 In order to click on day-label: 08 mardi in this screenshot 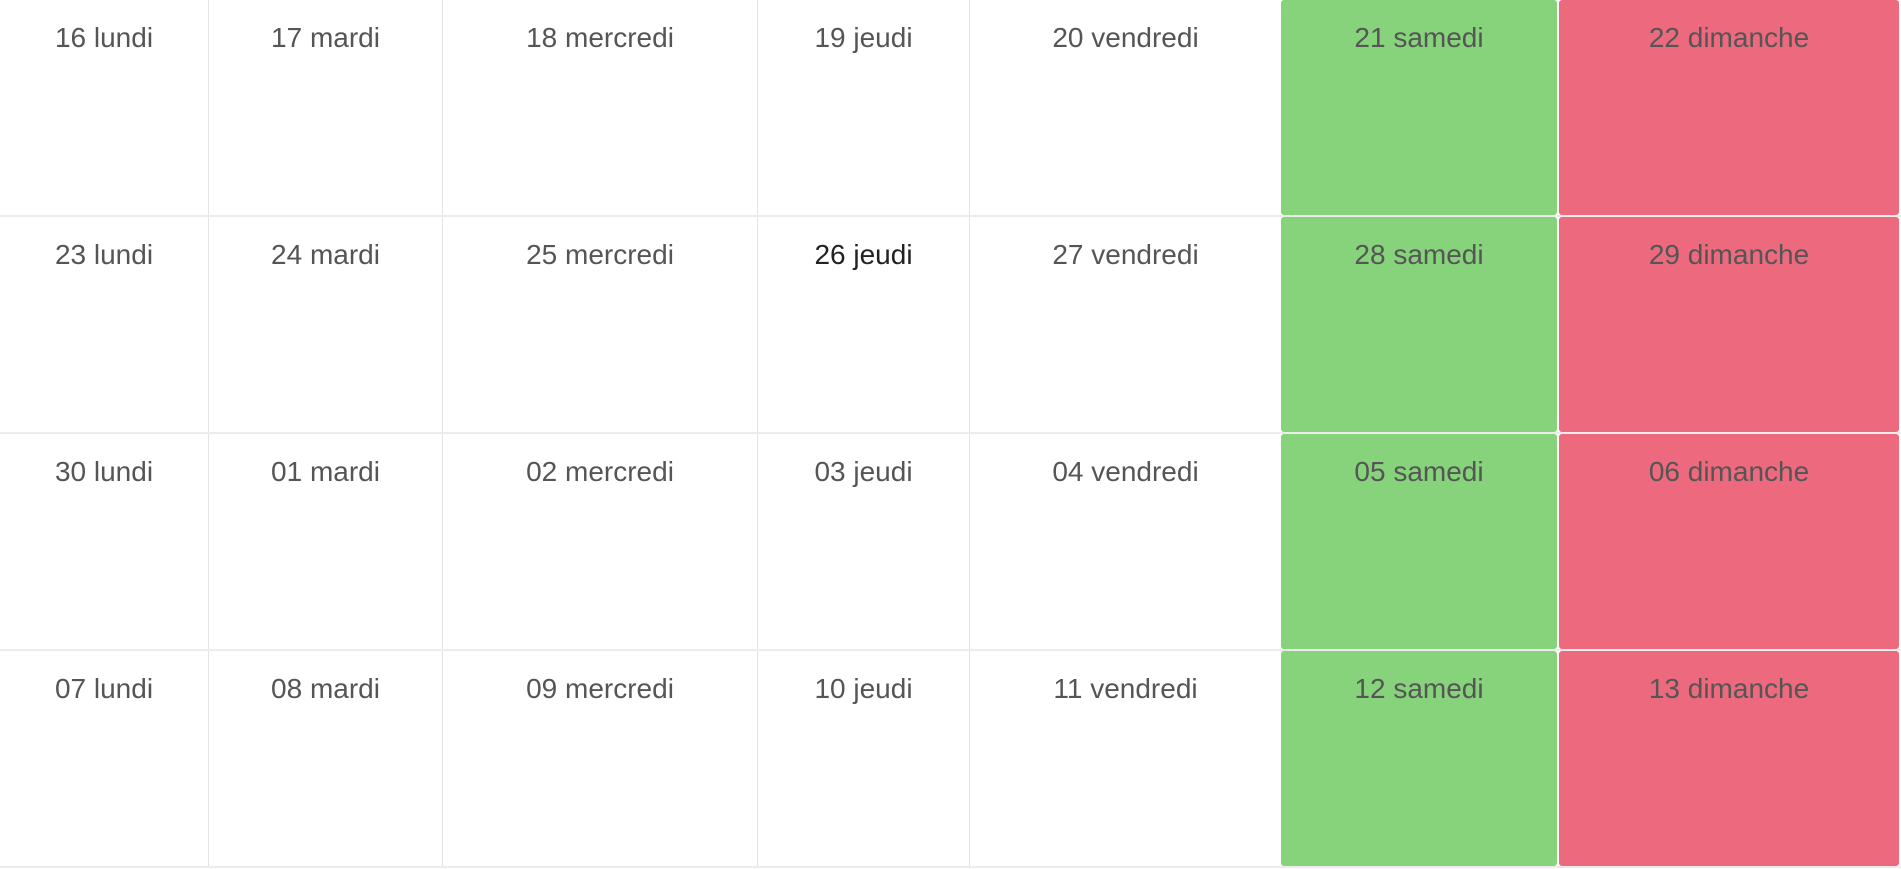, I will do `click(325, 688)`.